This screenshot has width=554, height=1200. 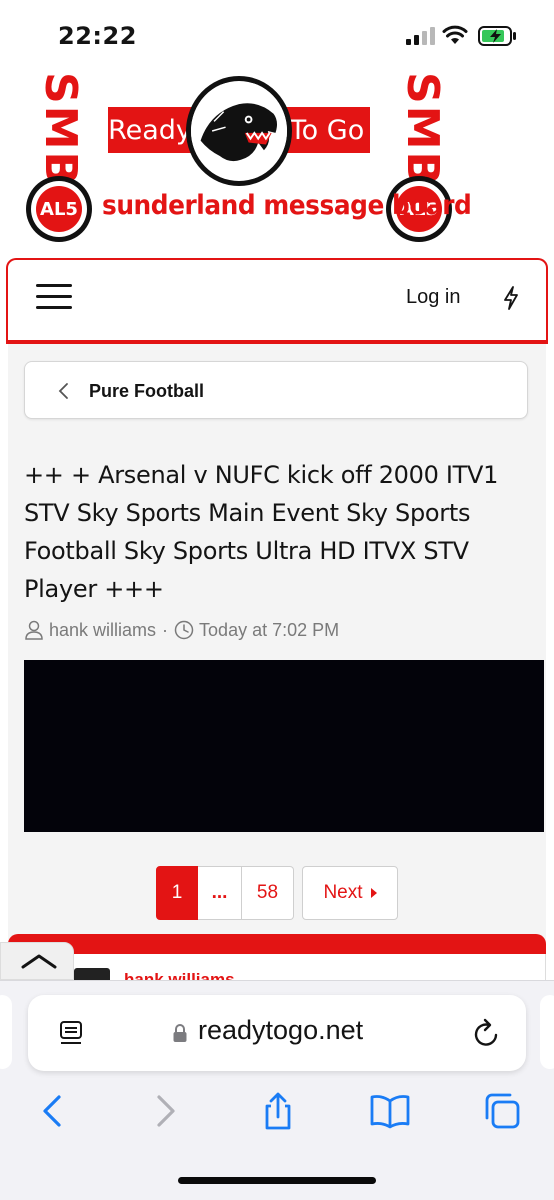 What do you see at coordinates (63, 391) in the screenshot?
I see `chevron-left-icon` at bounding box center [63, 391].